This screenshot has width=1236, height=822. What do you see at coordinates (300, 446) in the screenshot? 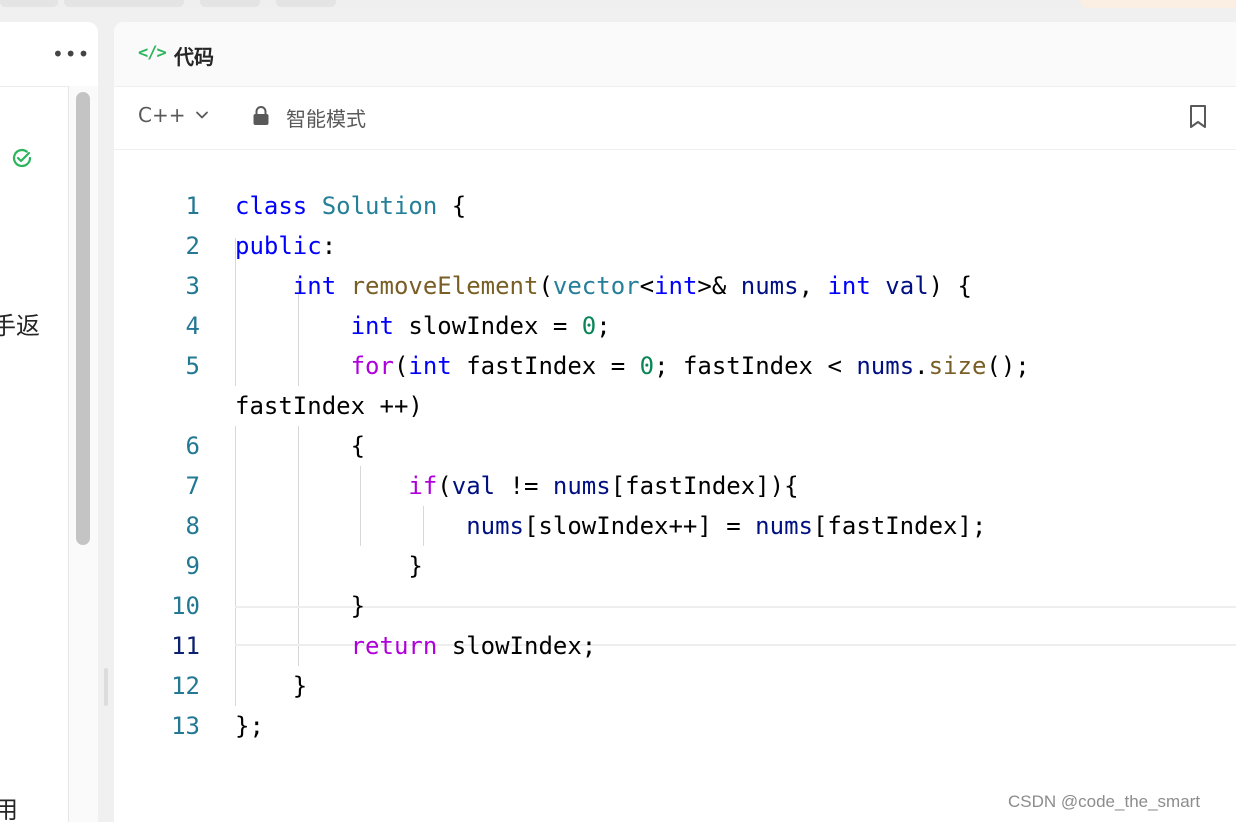
I see `code-text: {` at bounding box center [300, 446].